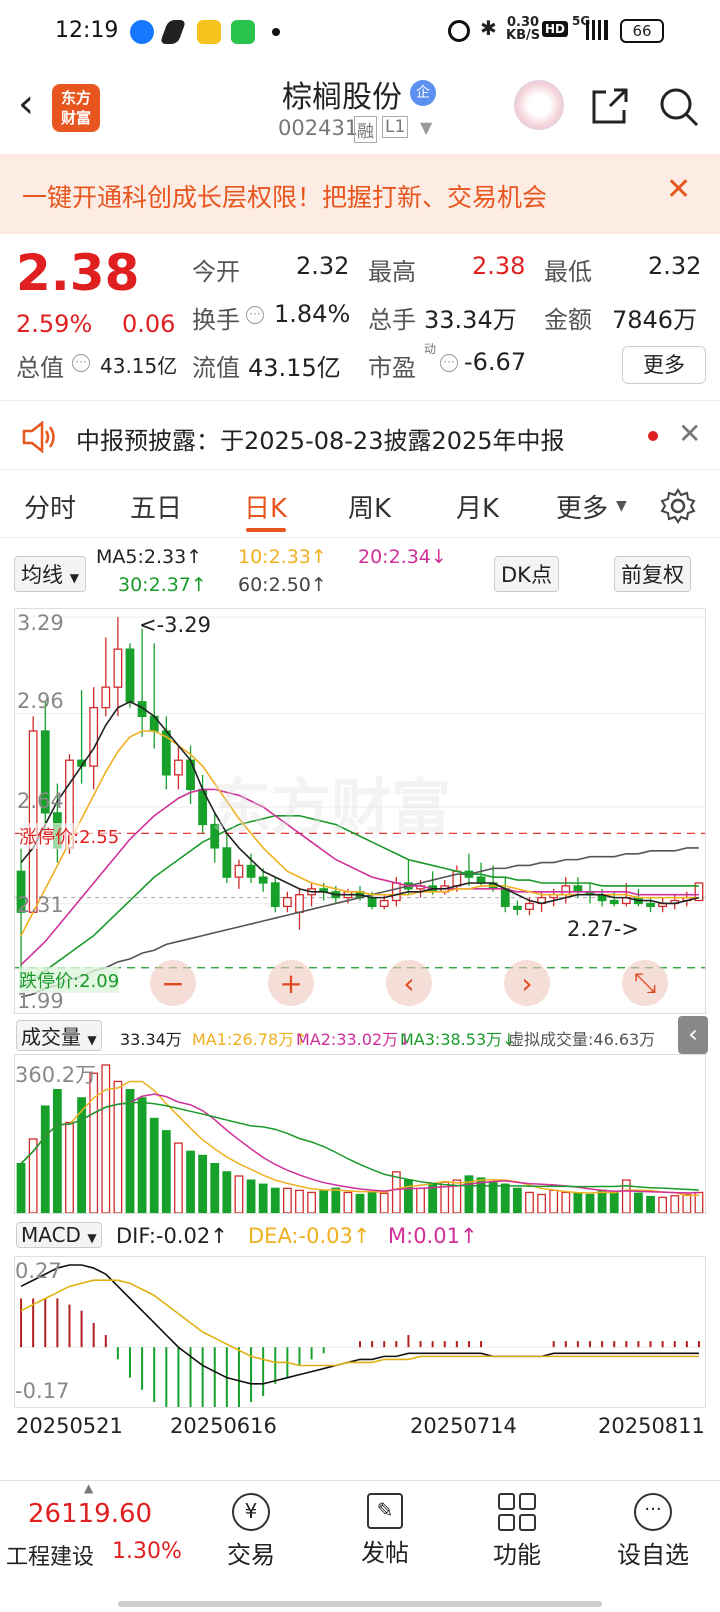  I want to click on add-watchlist-button: ··· 设自选, so click(653, 1531).